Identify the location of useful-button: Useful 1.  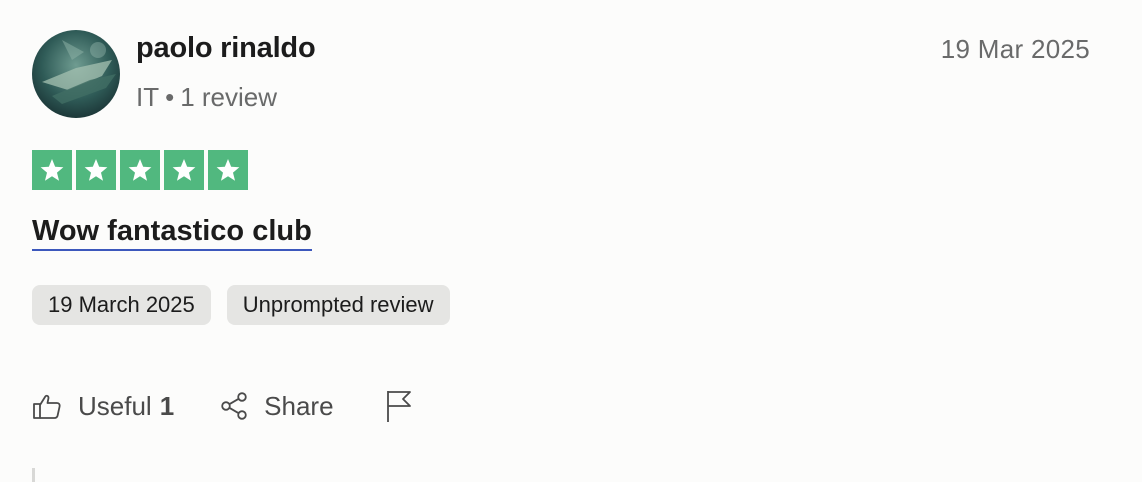
(103, 406).